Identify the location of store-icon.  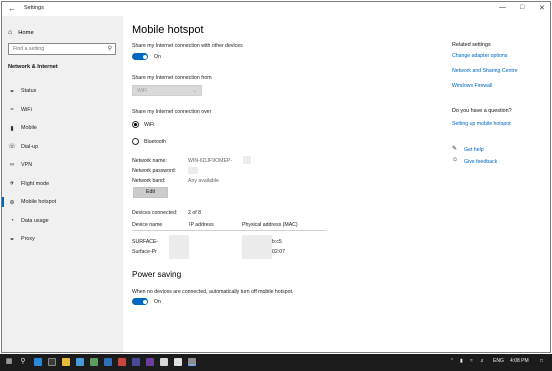
(80, 362).